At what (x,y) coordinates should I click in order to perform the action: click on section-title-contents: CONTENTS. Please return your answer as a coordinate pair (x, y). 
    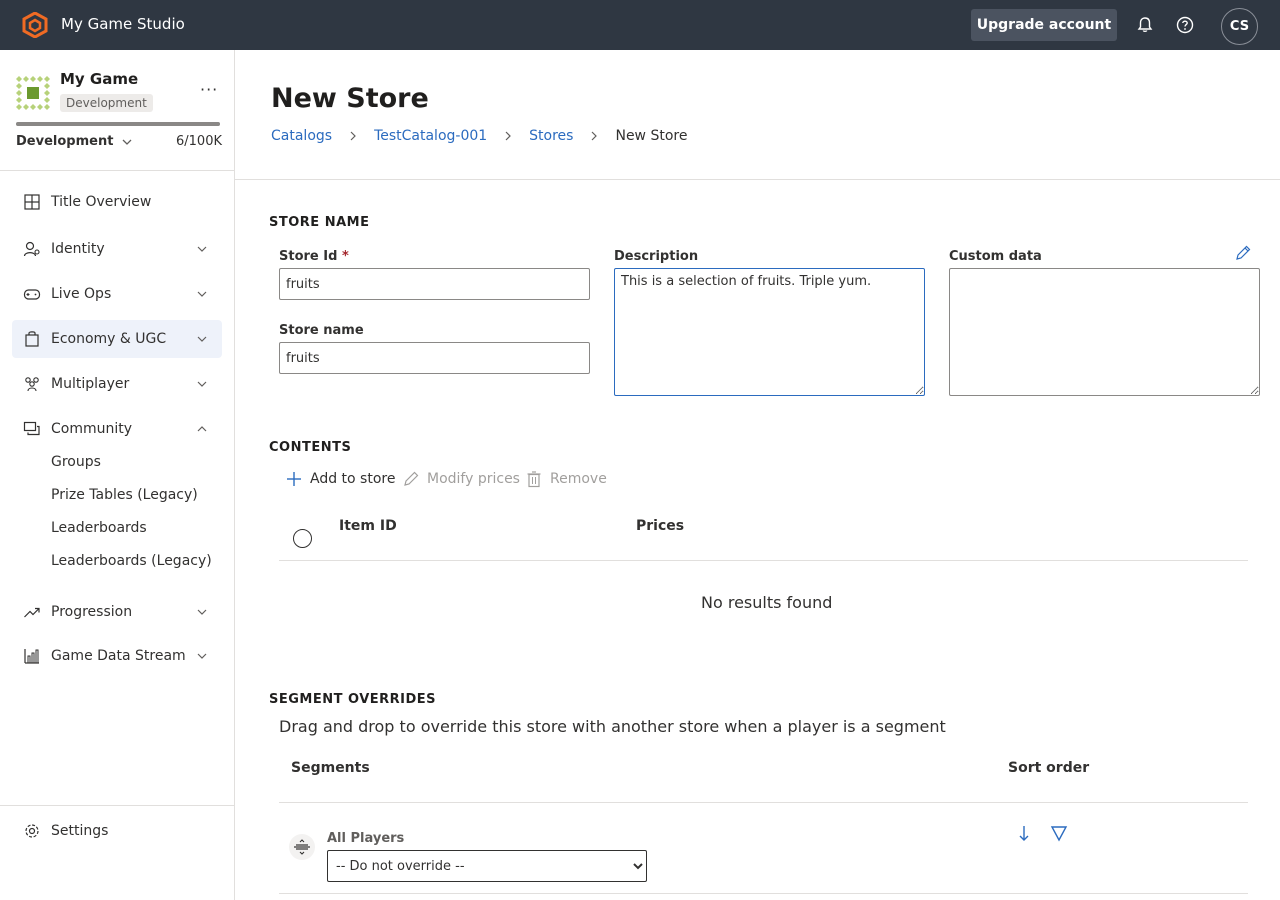
    Looking at the image, I should click on (310, 447).